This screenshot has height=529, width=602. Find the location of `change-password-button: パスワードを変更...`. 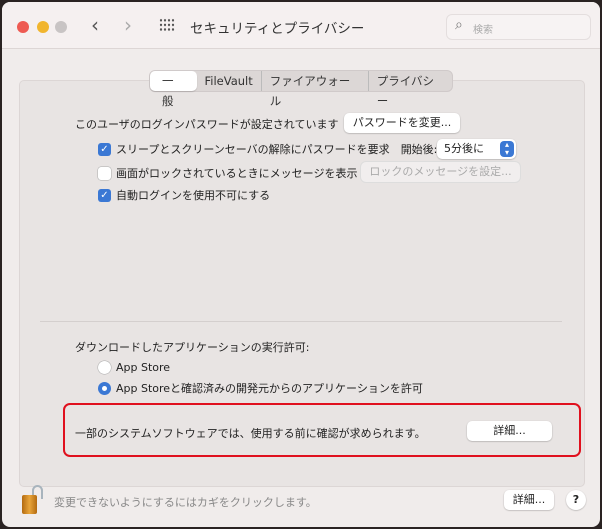

change-password-button: パスワードを変更... is located at coordinates (402, 123).